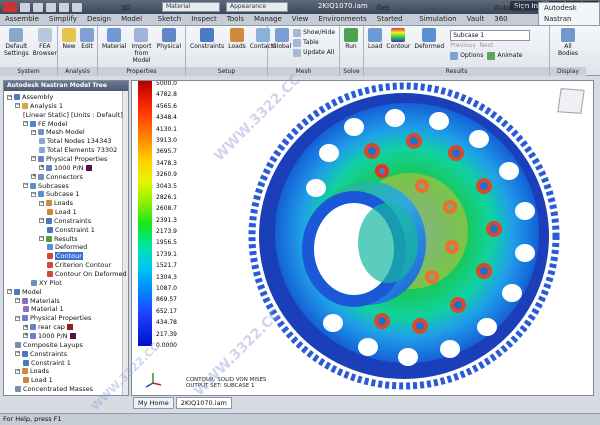 The image size is (600, 425). What do you see at coordinates (48, 327) in the screenshot?
I see `tree-node: + rear cap` at bounding box center [48, 327].